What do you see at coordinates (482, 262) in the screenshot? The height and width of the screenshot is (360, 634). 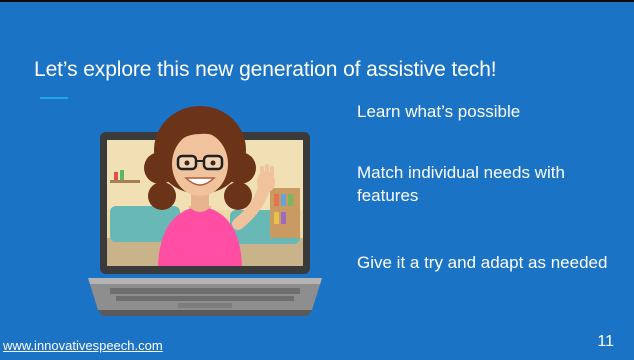 I see `bullet-try: Give it a try and adapt as needed` at bounding box center [482, 262].